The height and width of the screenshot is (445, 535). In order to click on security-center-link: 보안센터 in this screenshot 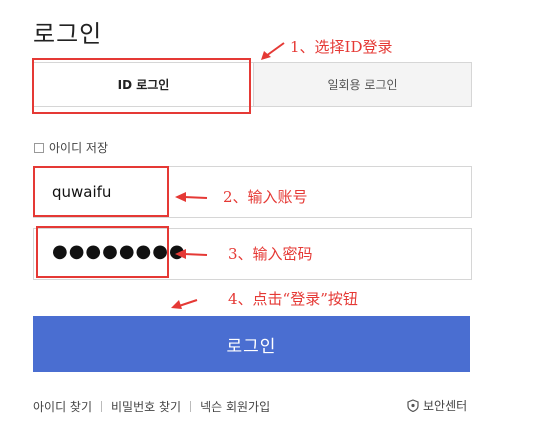, I will do `click(437, 405)`.